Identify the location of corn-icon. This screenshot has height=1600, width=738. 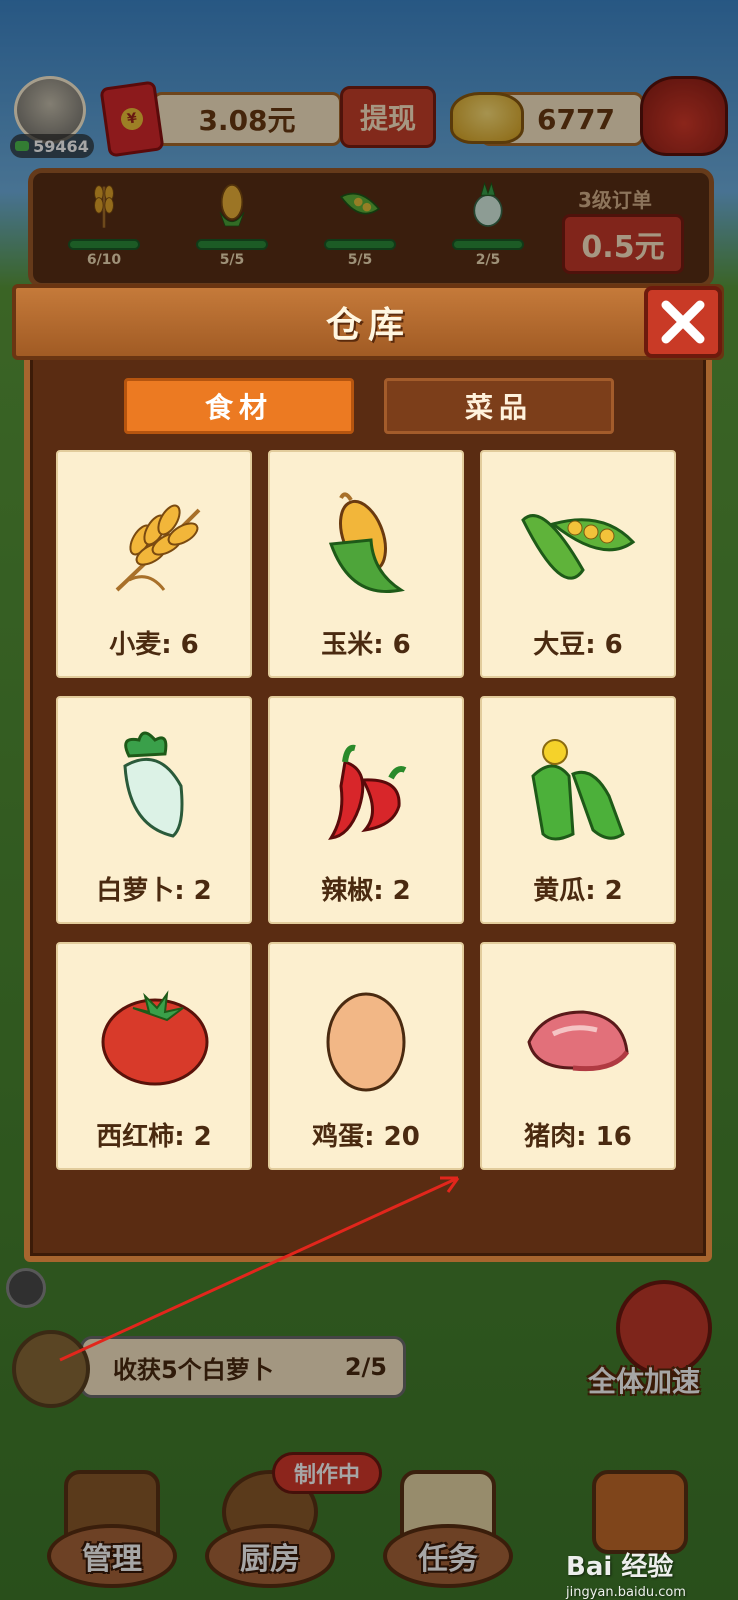
(366, 542).